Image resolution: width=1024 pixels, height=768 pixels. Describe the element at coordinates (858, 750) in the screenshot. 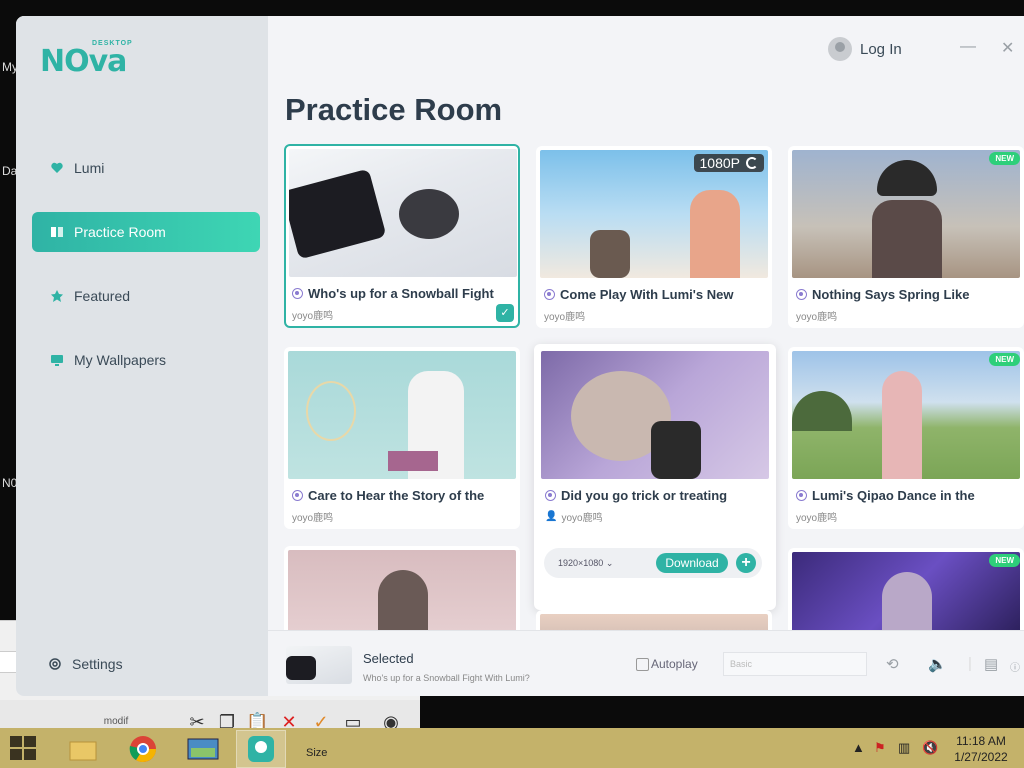

I see `show-hidden-icons: ▲` at that location.